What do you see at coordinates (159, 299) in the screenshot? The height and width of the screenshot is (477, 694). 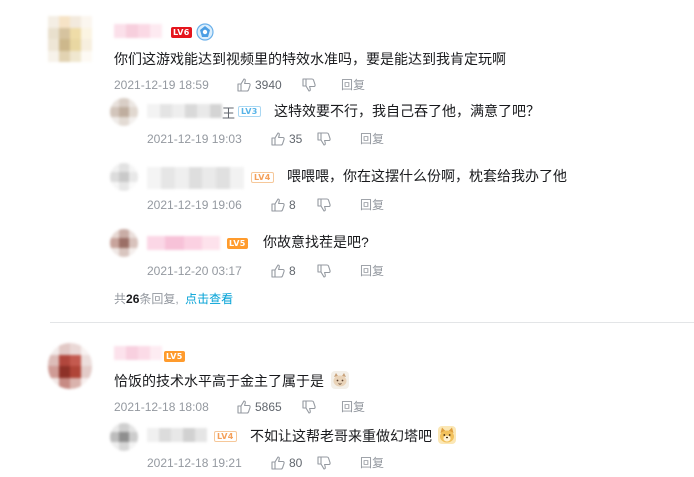 I see `more-suffix: 条回复,` at bounding box center [159, 299].